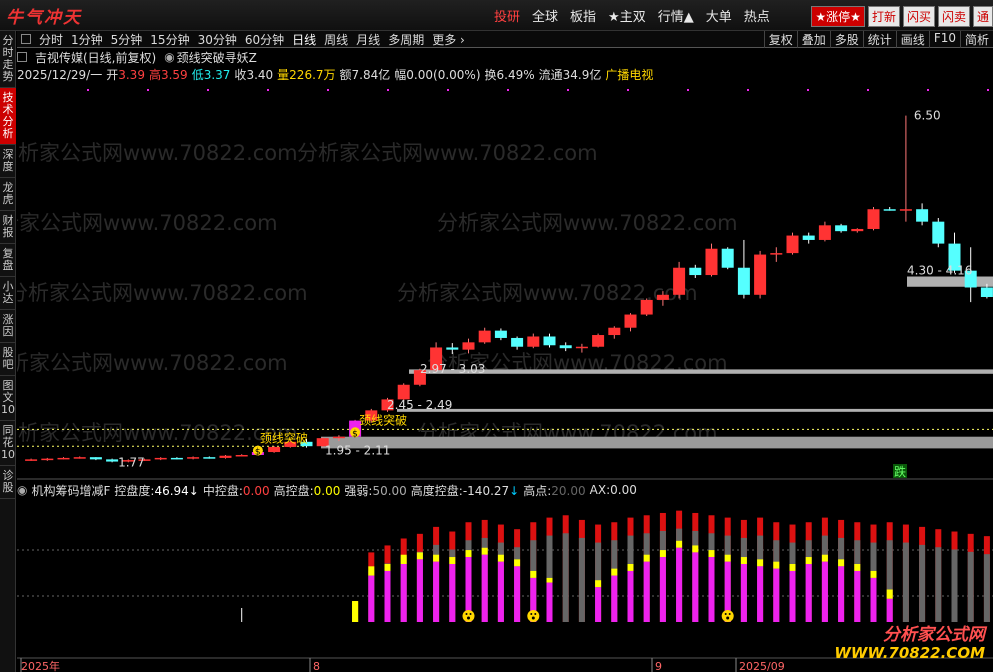 The image size is (993, 672). What do you see at coordinates (953, 16) in the screenshot?
I see `top-quick-button: 闪卖` at bounding box center [953, 16].